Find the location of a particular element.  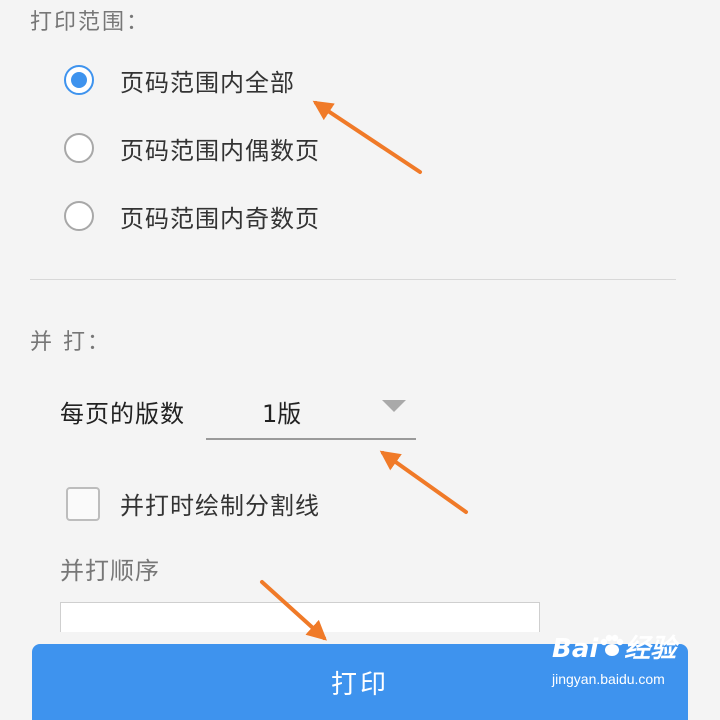

select-underline is located at coordinates (311, 439).